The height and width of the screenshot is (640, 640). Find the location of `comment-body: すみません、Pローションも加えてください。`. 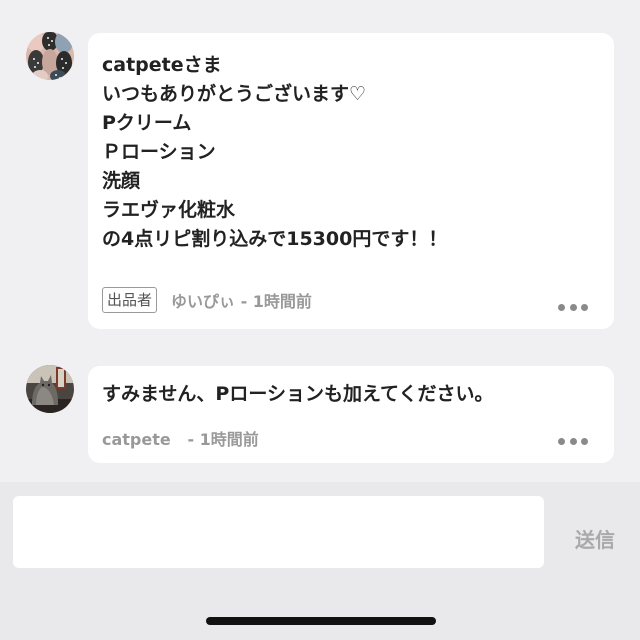

comment-body: すみません、Pローションも加えてください。 is located at coordinates (297, 394).